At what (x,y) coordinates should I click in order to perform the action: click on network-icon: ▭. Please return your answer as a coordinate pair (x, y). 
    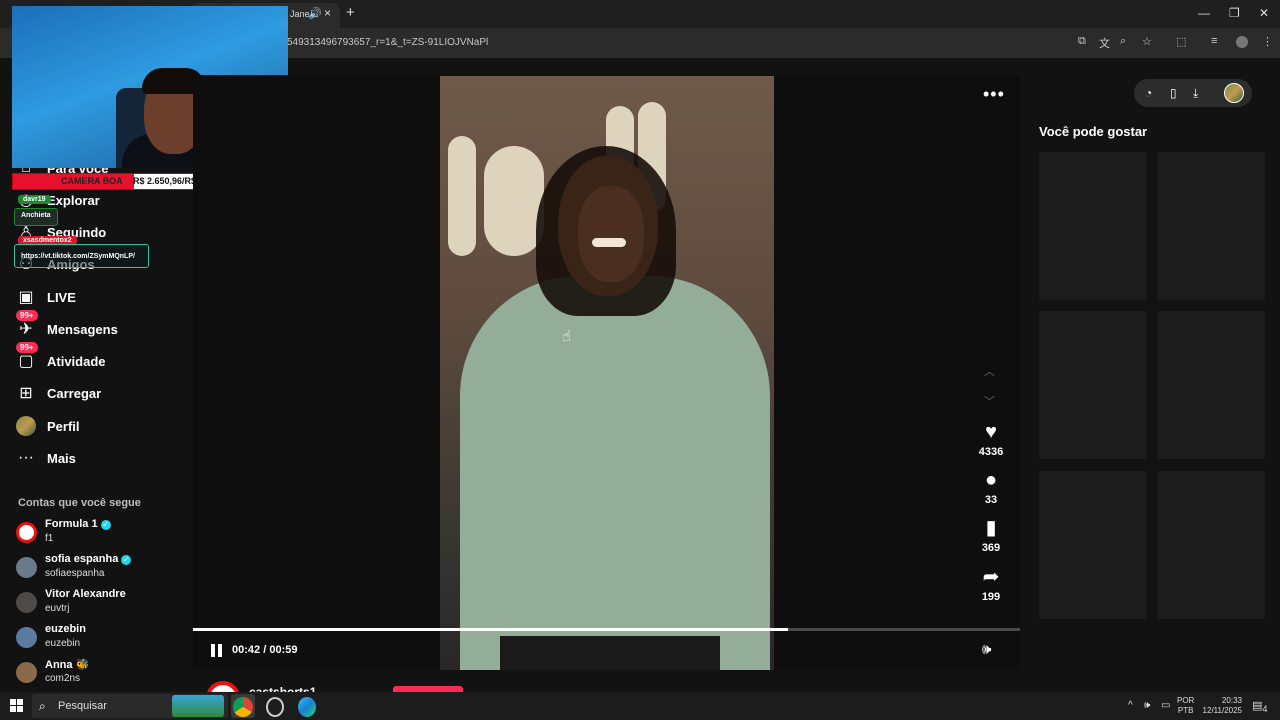
    Looking at the image, I should click on (1165, 705).